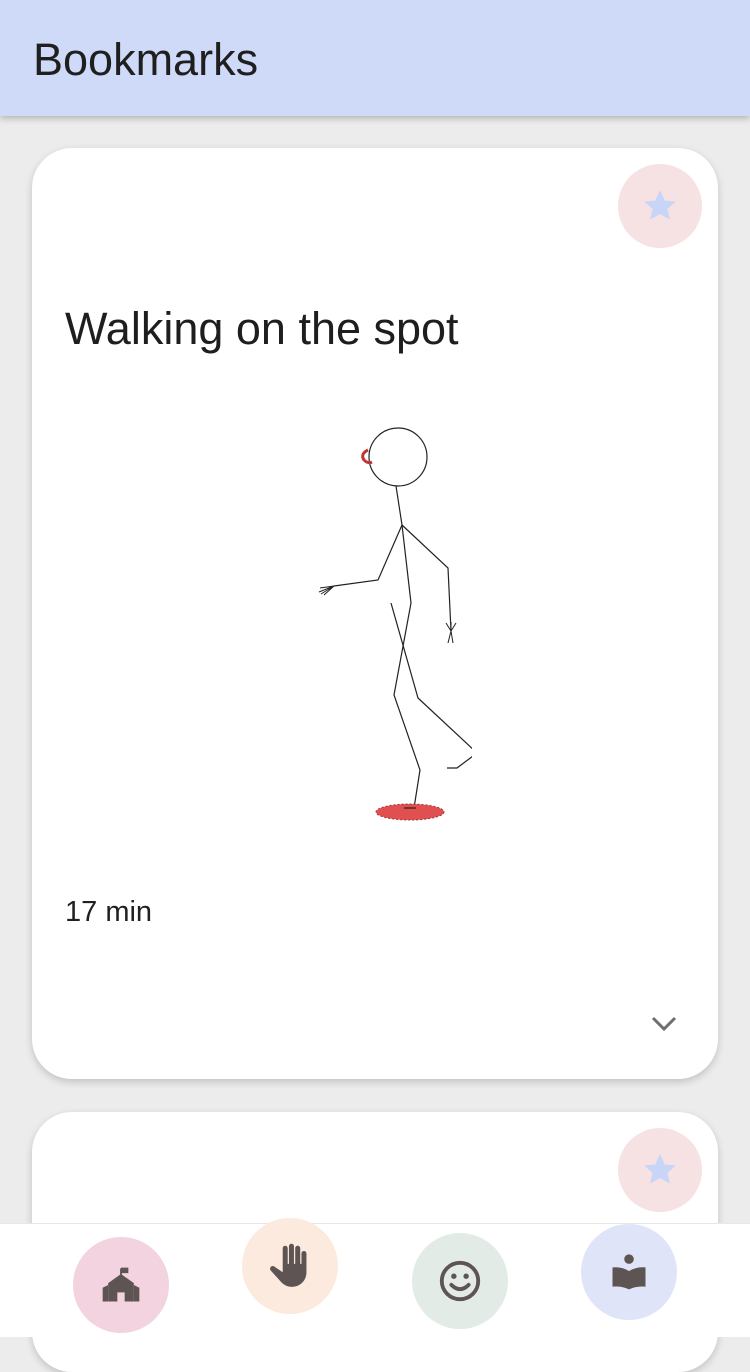 The image size is (750, 1372). Describe the element at coordinates (375, 58) in the screenshot. I see `app-bar: Bookmarks` at that location.